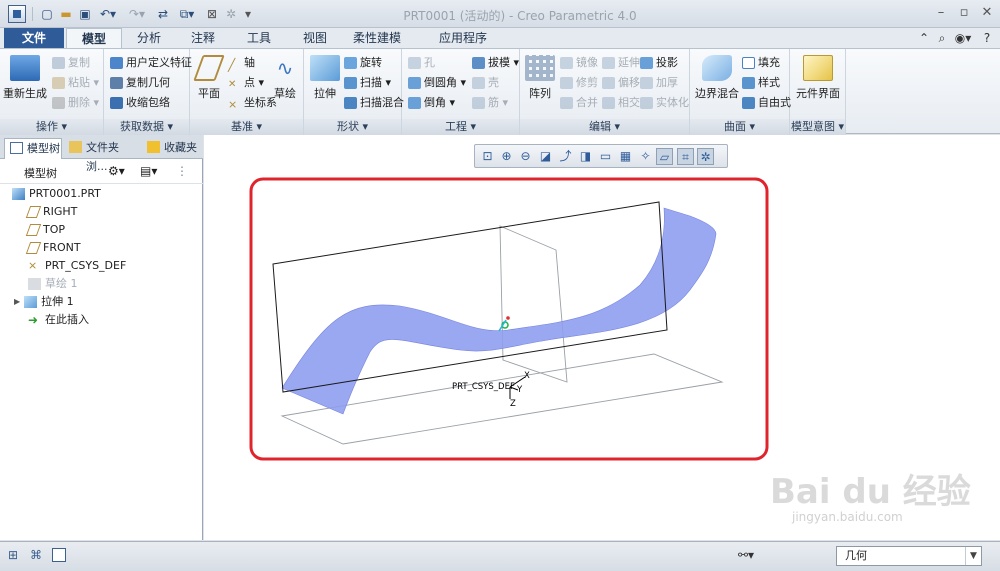  I want to click on navigator-toggle-icon: ⊞, so click(16, 556).